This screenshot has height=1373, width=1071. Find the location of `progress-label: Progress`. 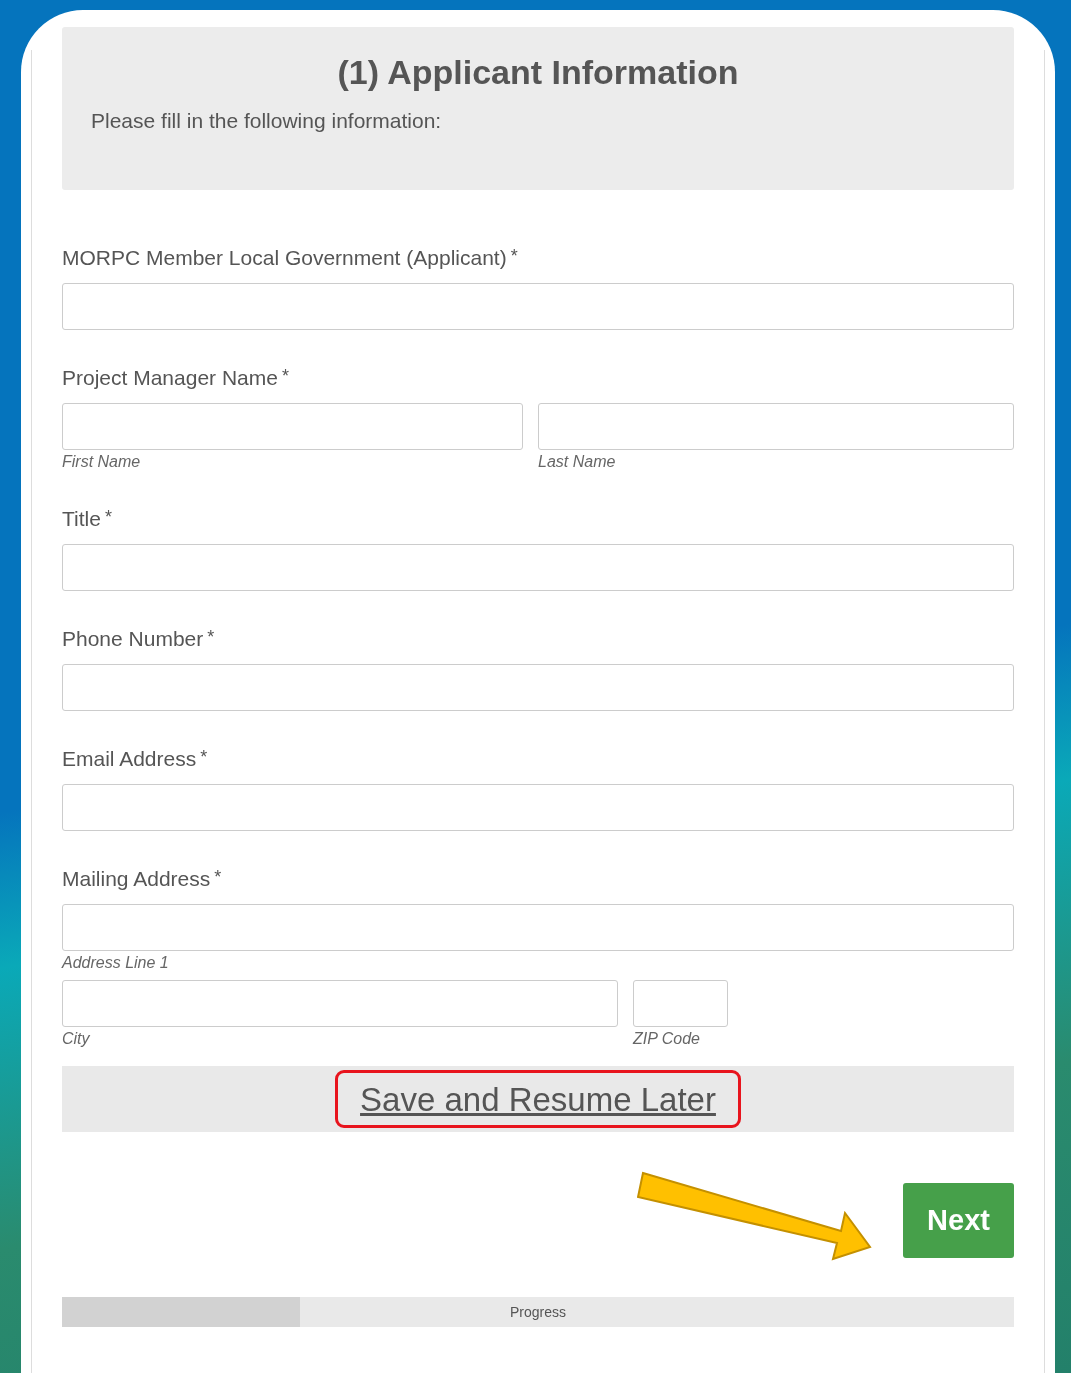

progress-label: Progress is located at coordinates (538, 1312).